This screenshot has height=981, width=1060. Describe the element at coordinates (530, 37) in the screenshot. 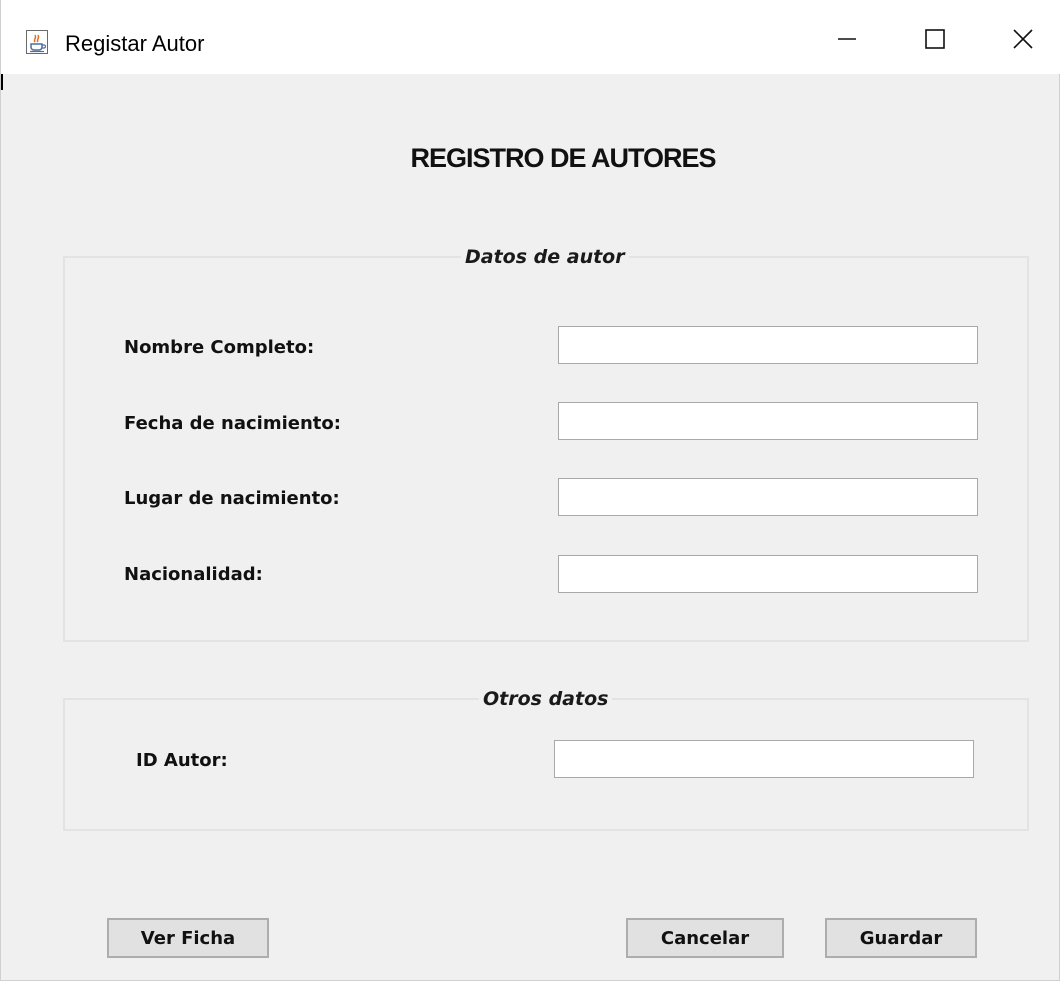

I see `title-bar: Registar Autor` at that location.